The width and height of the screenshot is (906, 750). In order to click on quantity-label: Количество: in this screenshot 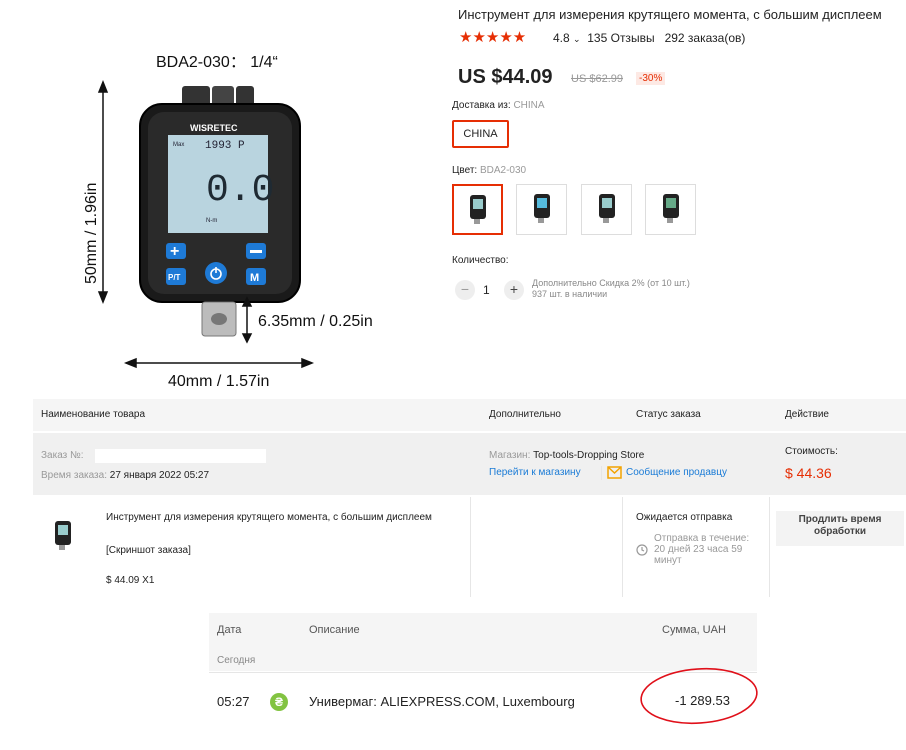, I will do `click(480, 260)`.